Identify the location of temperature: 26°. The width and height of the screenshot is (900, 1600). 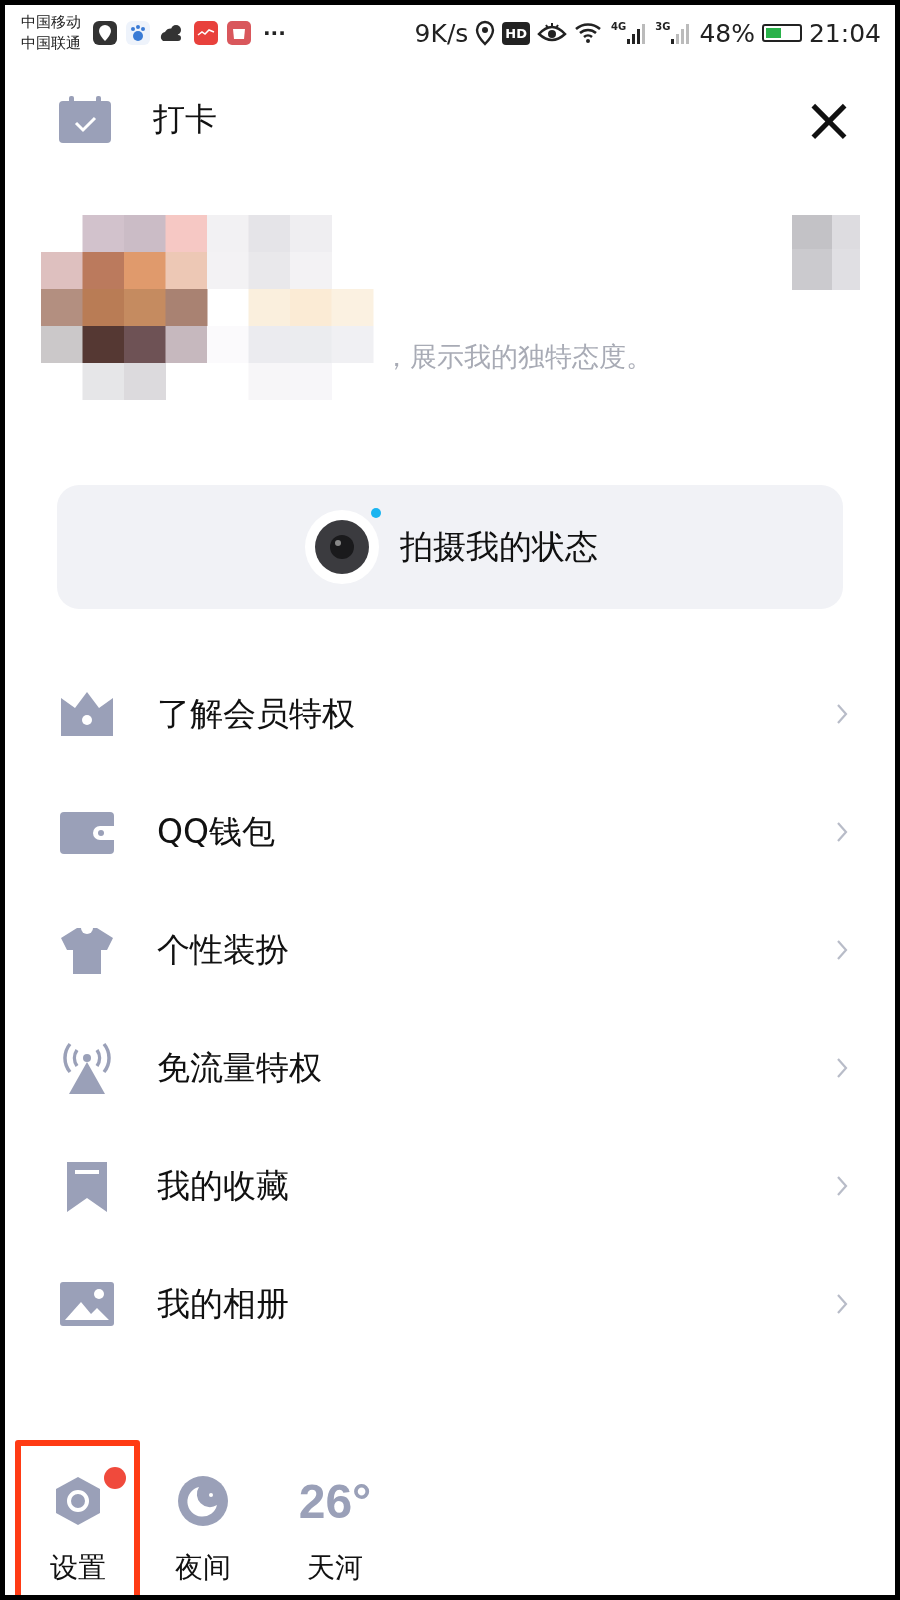
(335, 1501).